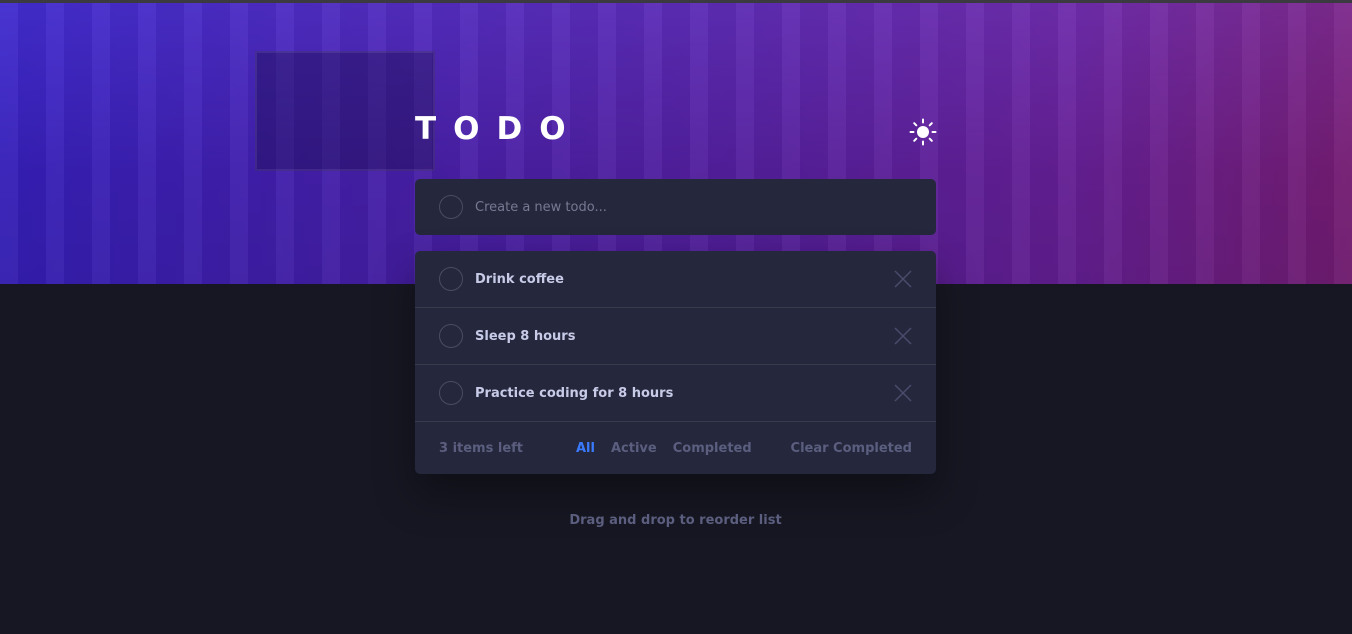 This screenshot has width=1352, height=634. I want to click on todo-text: Practice coding for 8 hours, so click(574, 393).